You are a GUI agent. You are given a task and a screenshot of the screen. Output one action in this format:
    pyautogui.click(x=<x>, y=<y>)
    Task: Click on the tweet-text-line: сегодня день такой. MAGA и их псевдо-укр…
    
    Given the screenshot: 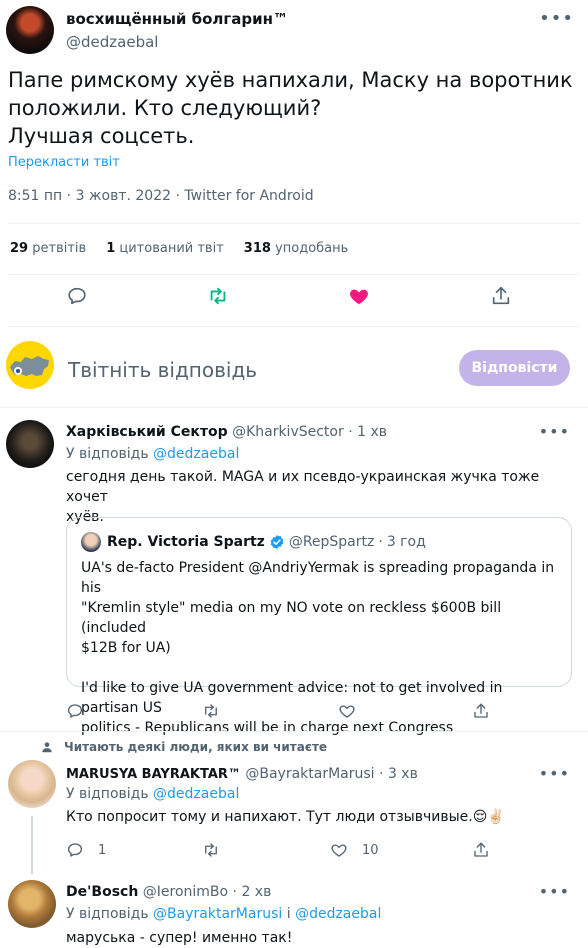 What is the action you would take?
    pyautogui.click(x=303, y=487)
    